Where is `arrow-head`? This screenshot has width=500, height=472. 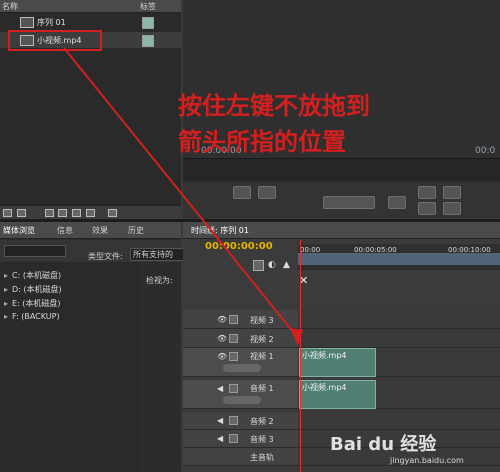 arrow-head is located at coordinates (296, 337).